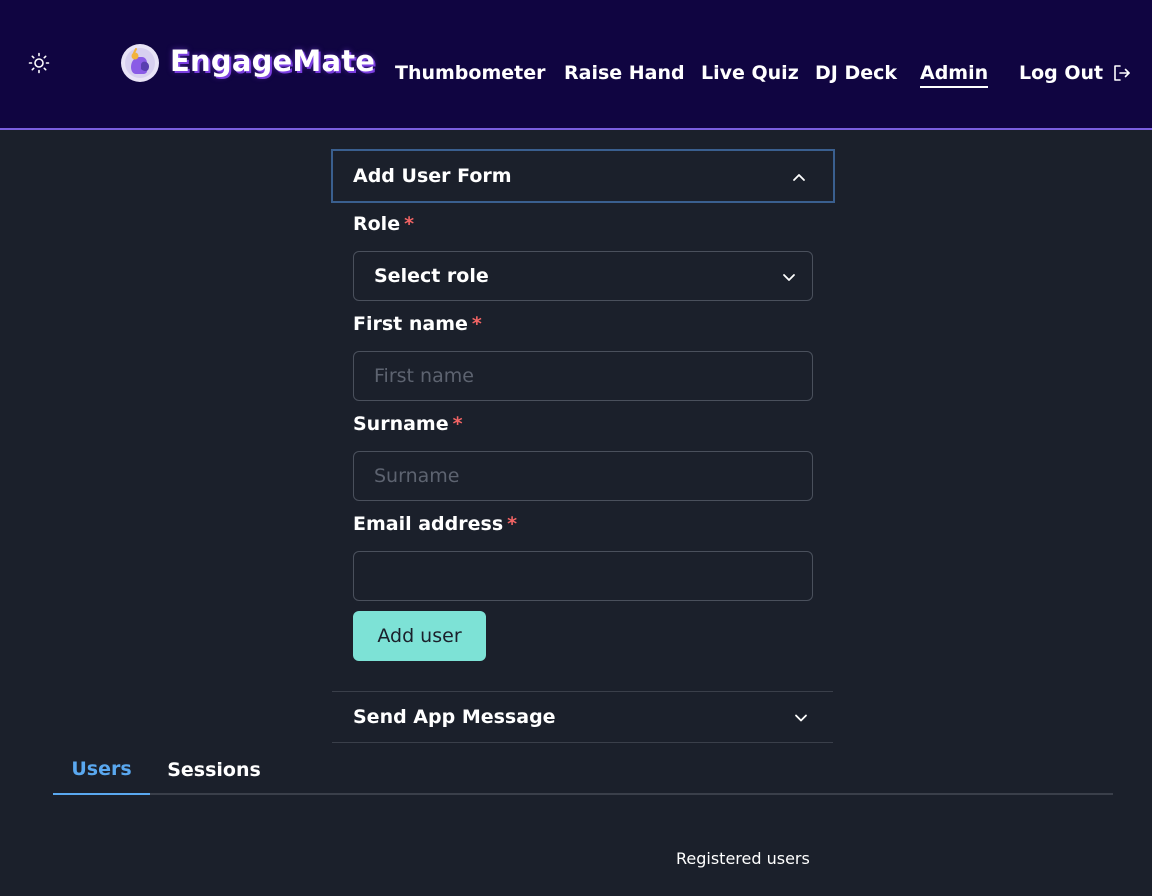 The height and width of the screenshot is (896, 1152). I want to click on add-user-form-header: Add User Form, so click(583, 176).